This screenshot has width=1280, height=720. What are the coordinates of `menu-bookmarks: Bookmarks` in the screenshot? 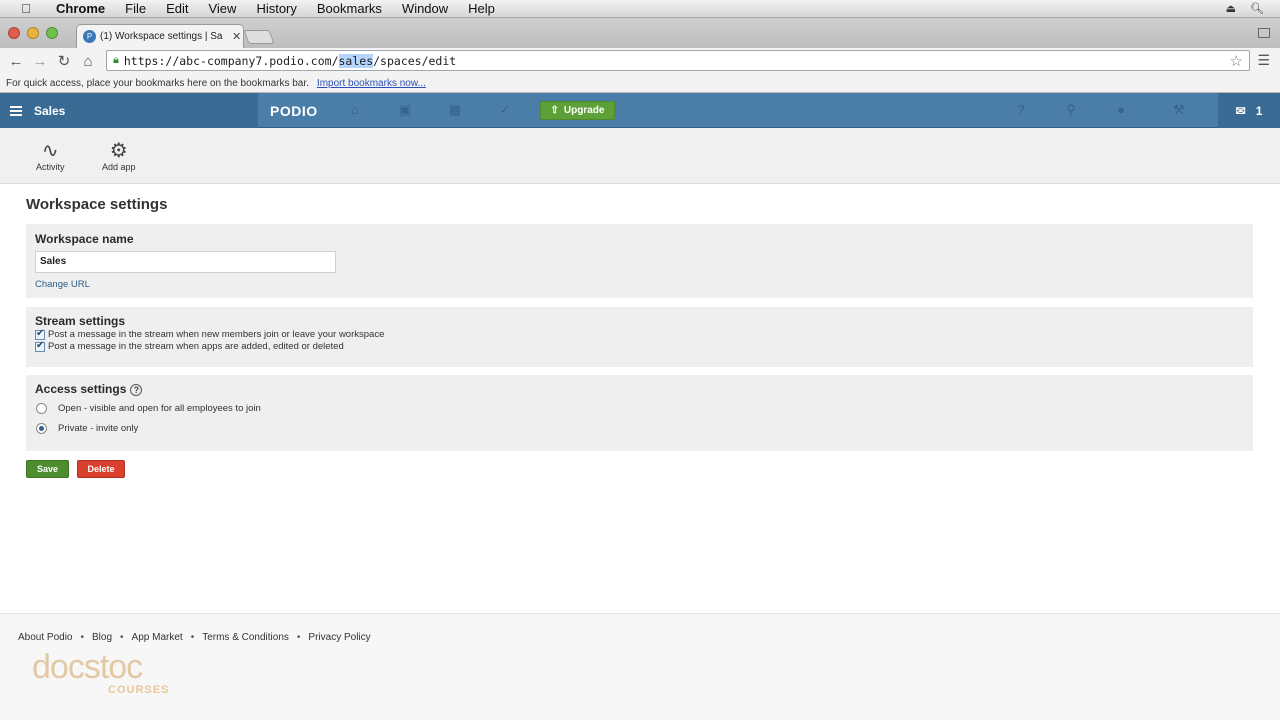 It's located at (349, 8).